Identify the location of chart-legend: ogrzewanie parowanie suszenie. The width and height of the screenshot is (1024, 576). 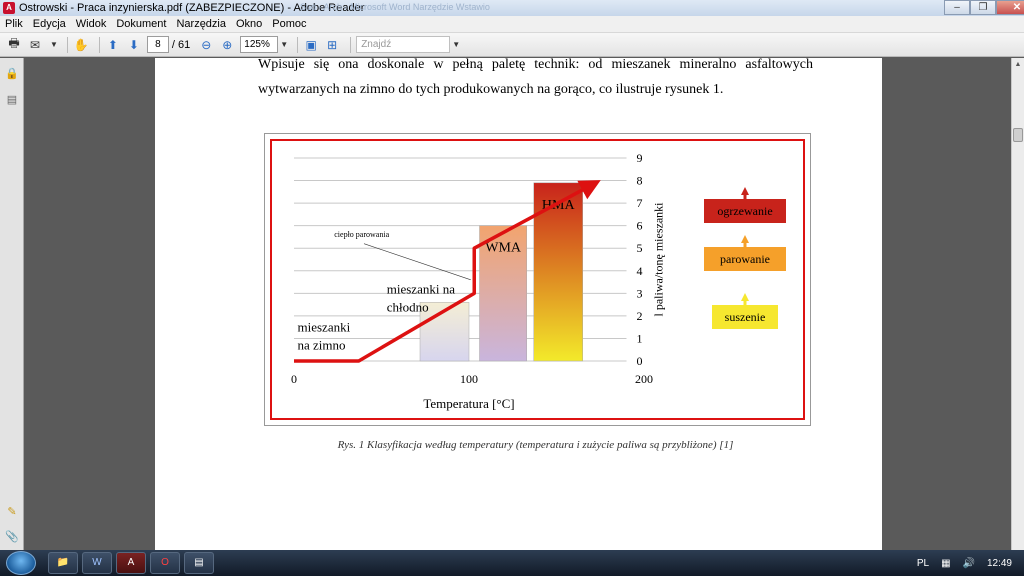
(745, 258).